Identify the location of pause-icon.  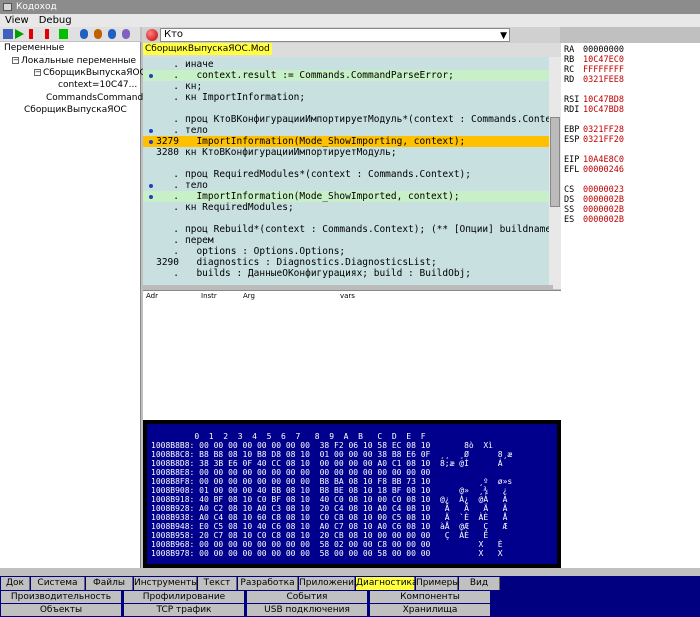
(63, 34).